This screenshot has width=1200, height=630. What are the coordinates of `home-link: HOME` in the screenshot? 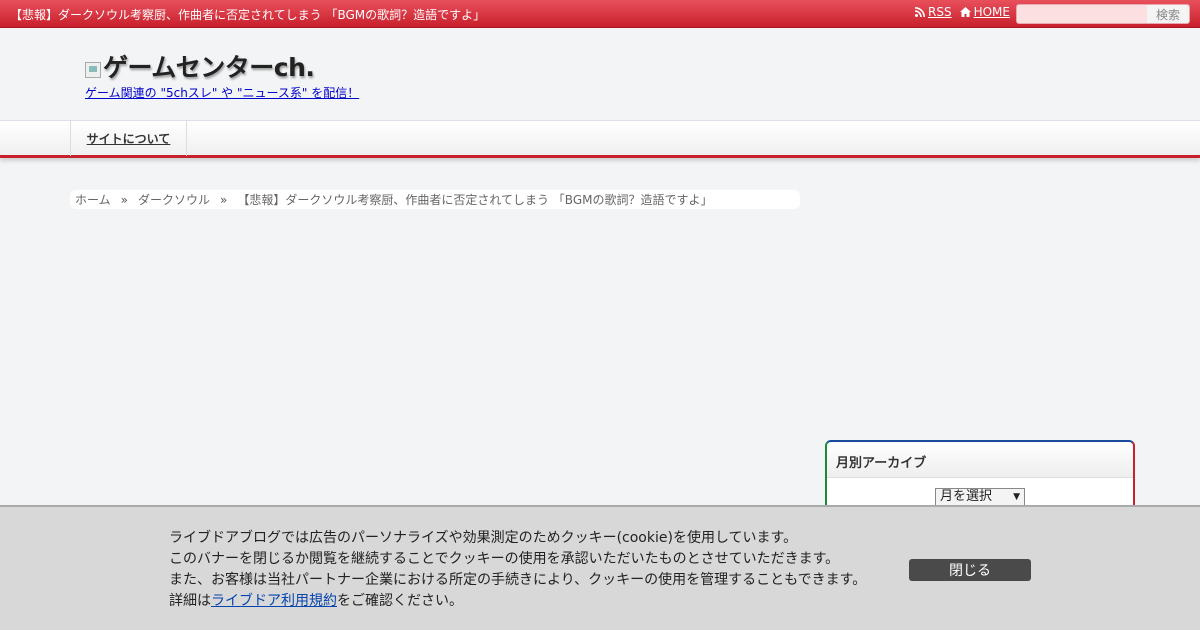 It's located at (984, 12).